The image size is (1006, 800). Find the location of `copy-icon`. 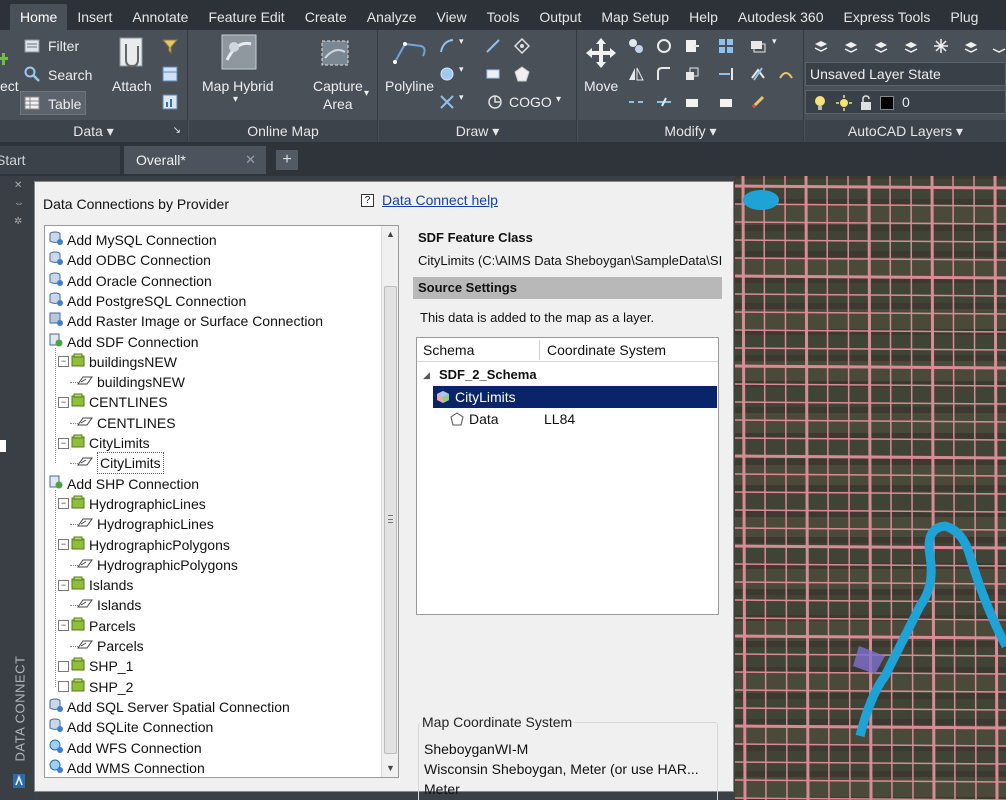

copy-icon is located at coordinates (636, 46).